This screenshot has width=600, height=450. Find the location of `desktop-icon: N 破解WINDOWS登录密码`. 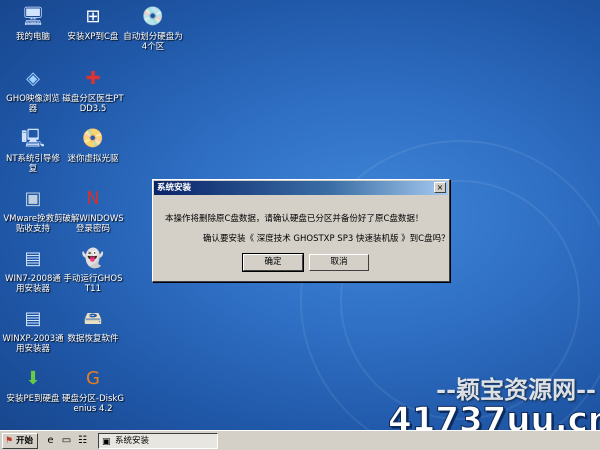

desktop-icon: N 破解WINDOWS登录密码 is located at coordinates (93, 210).